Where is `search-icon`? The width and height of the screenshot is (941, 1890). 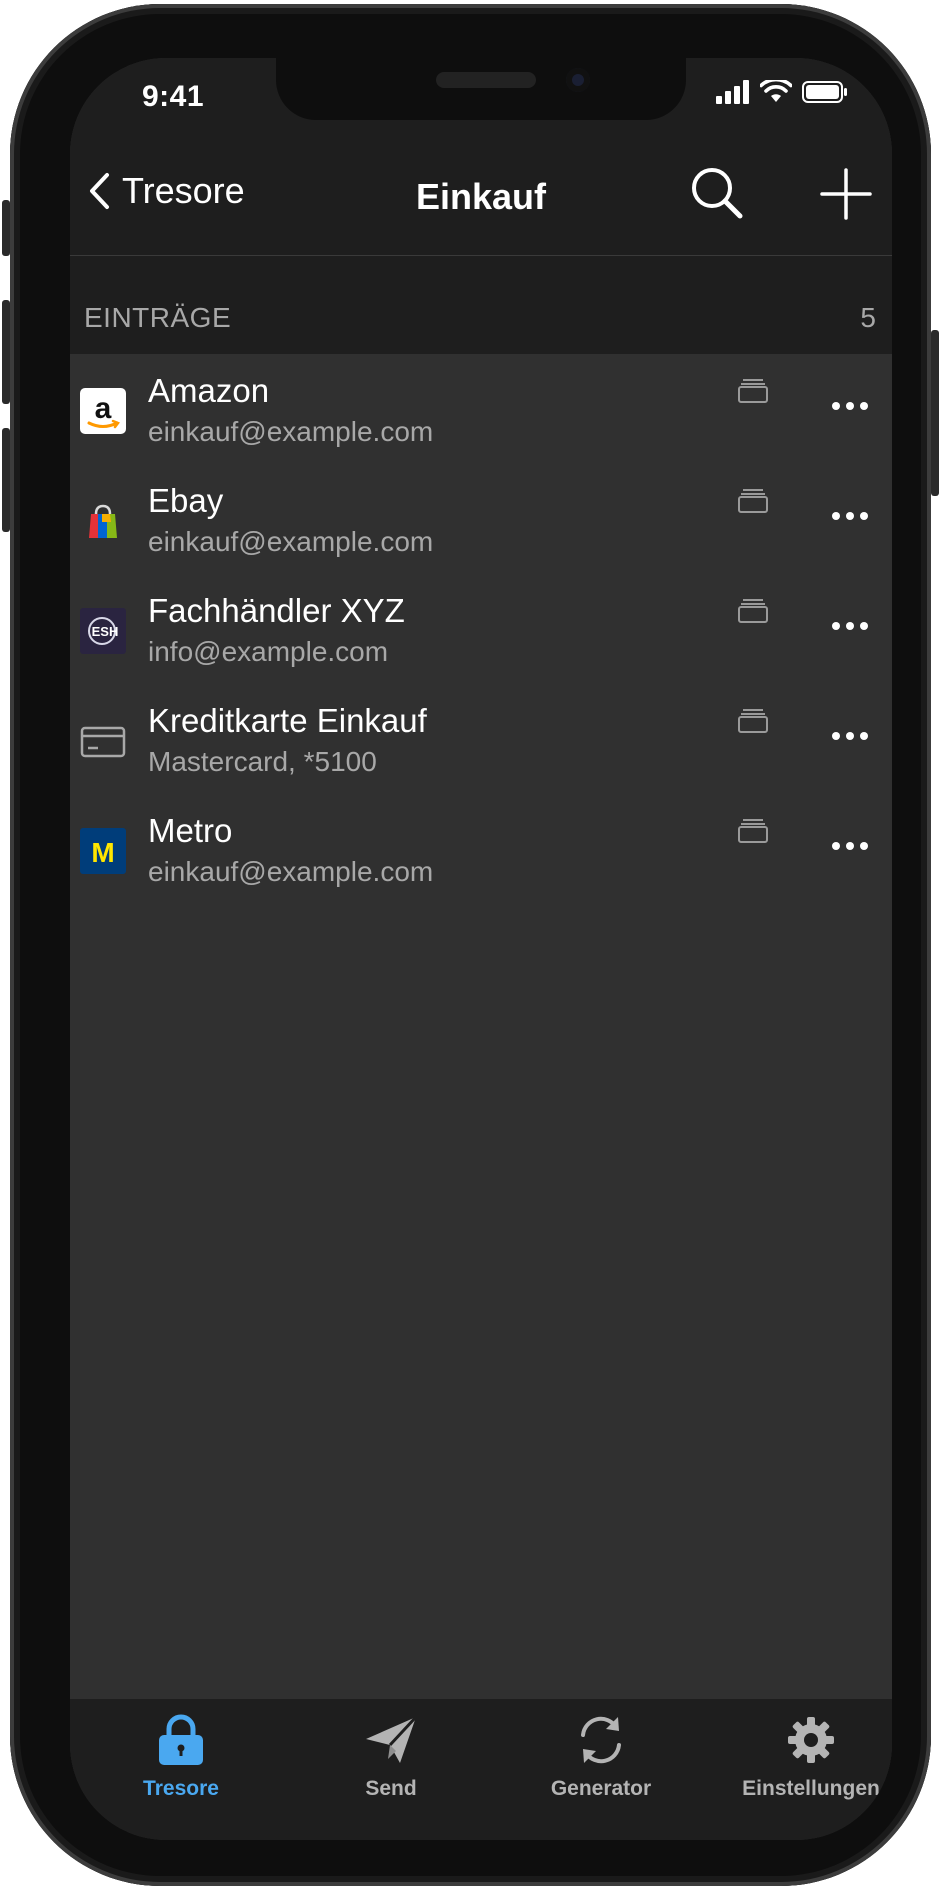
search-icon is located at coordinates (717, 193).